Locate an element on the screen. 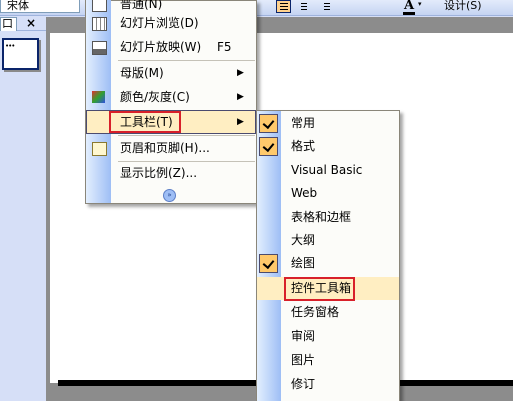 The width and height of the screenshot is (513, 401). submenu-item-label: 大纲 is located at coordinates (303, 240).